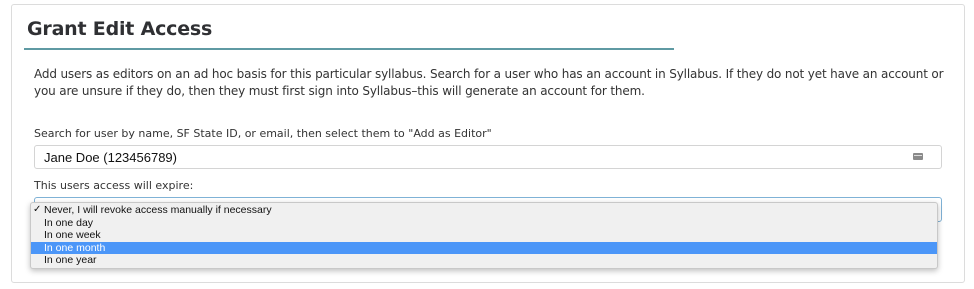 The height and width of the screenshot is (289, 974). What do you see at coordinates (349, 49) in the screenshot?
I see `title-underline` at bounding box center [349, 49].